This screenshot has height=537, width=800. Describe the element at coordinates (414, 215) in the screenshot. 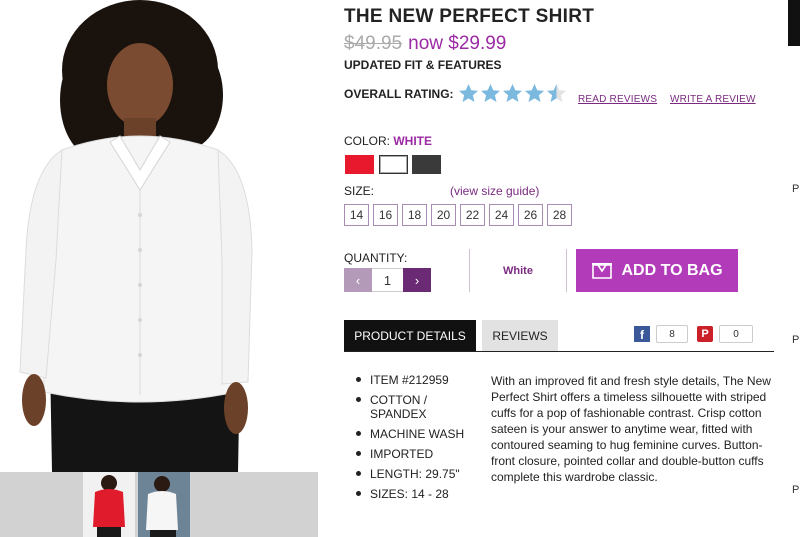

I see `size-option-18: 18` at that location.